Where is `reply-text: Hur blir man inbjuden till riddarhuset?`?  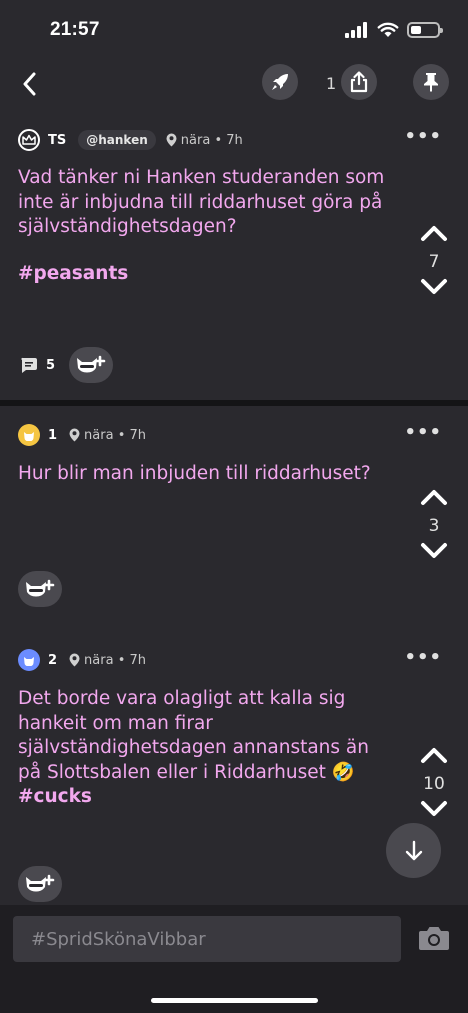
reply-text: Hur blir man inbjuden till riddarhuset? is located at coordinates (203, 474).